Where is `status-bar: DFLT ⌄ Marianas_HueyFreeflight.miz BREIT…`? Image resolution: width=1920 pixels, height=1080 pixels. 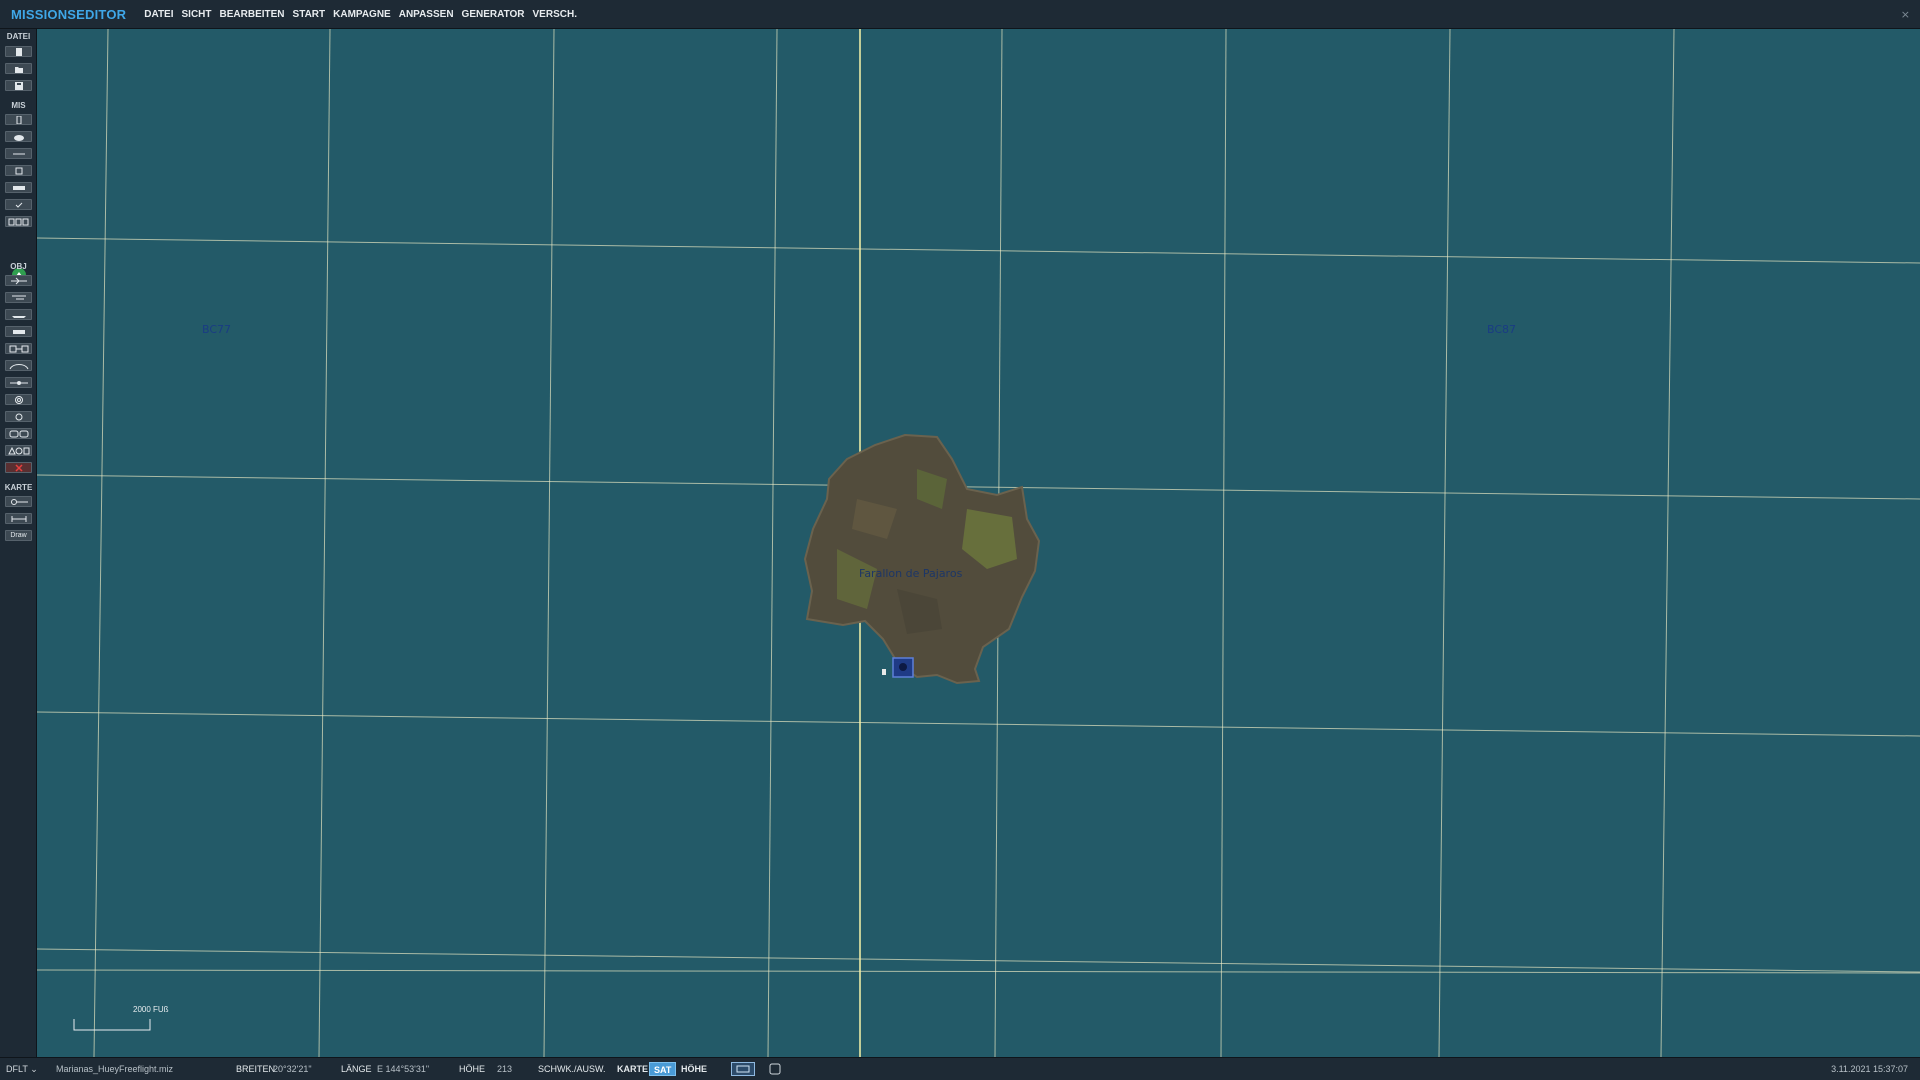
status-bar: DFLT ⌄ Marianas_HueyFreeflight.miz BREIT… is located at coordinates (960, 1068).